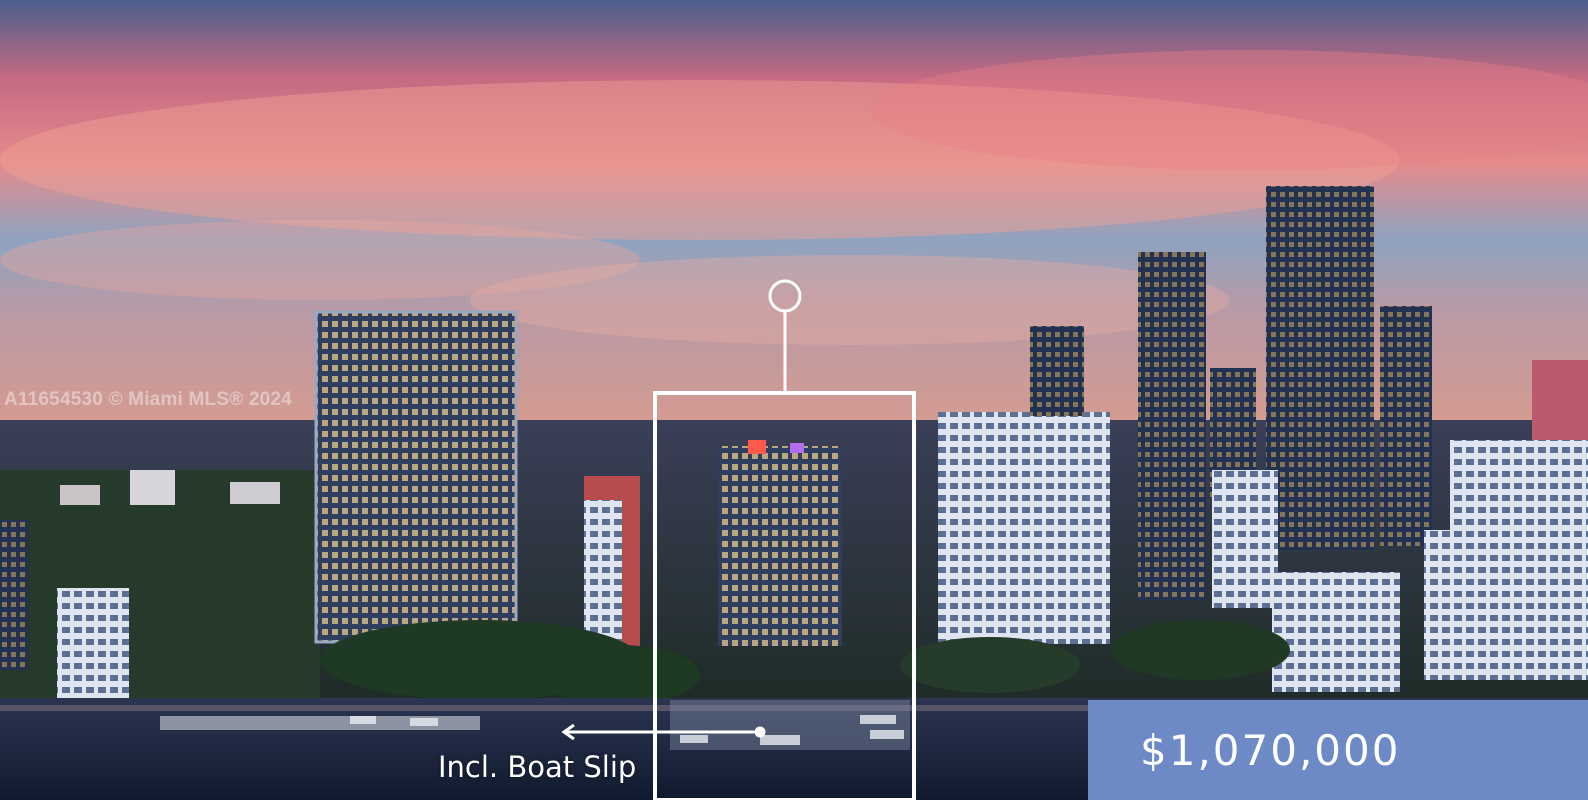  Describe the element at coordinates (1270, 750) in the screenshot. I see `listing-price: $1,070,000` at that location.